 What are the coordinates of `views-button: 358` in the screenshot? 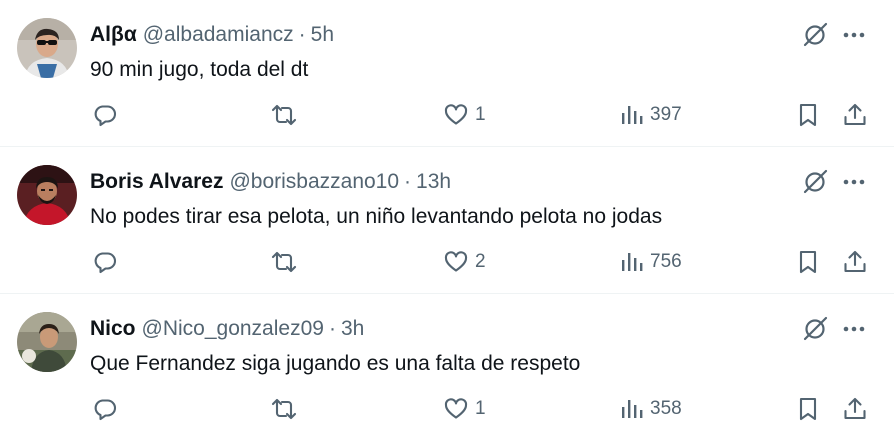 It's located at (651, 409).